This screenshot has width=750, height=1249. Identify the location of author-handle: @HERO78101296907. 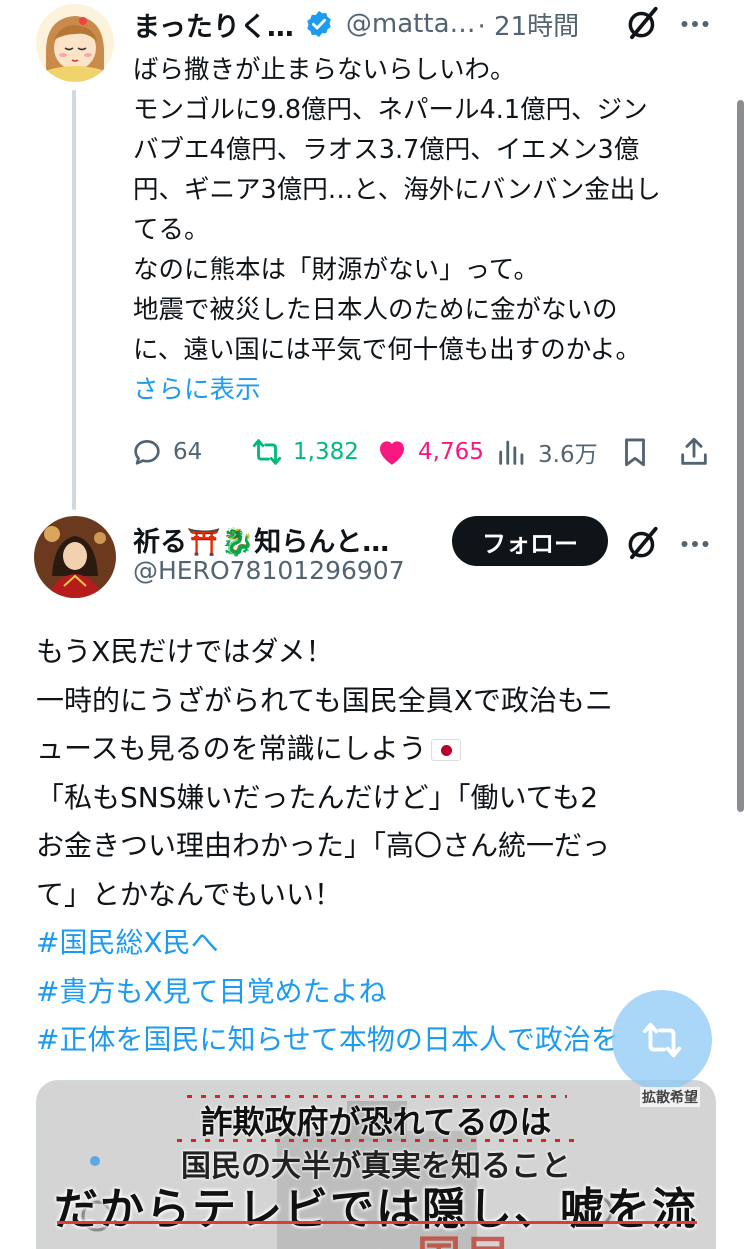
(269, 570).